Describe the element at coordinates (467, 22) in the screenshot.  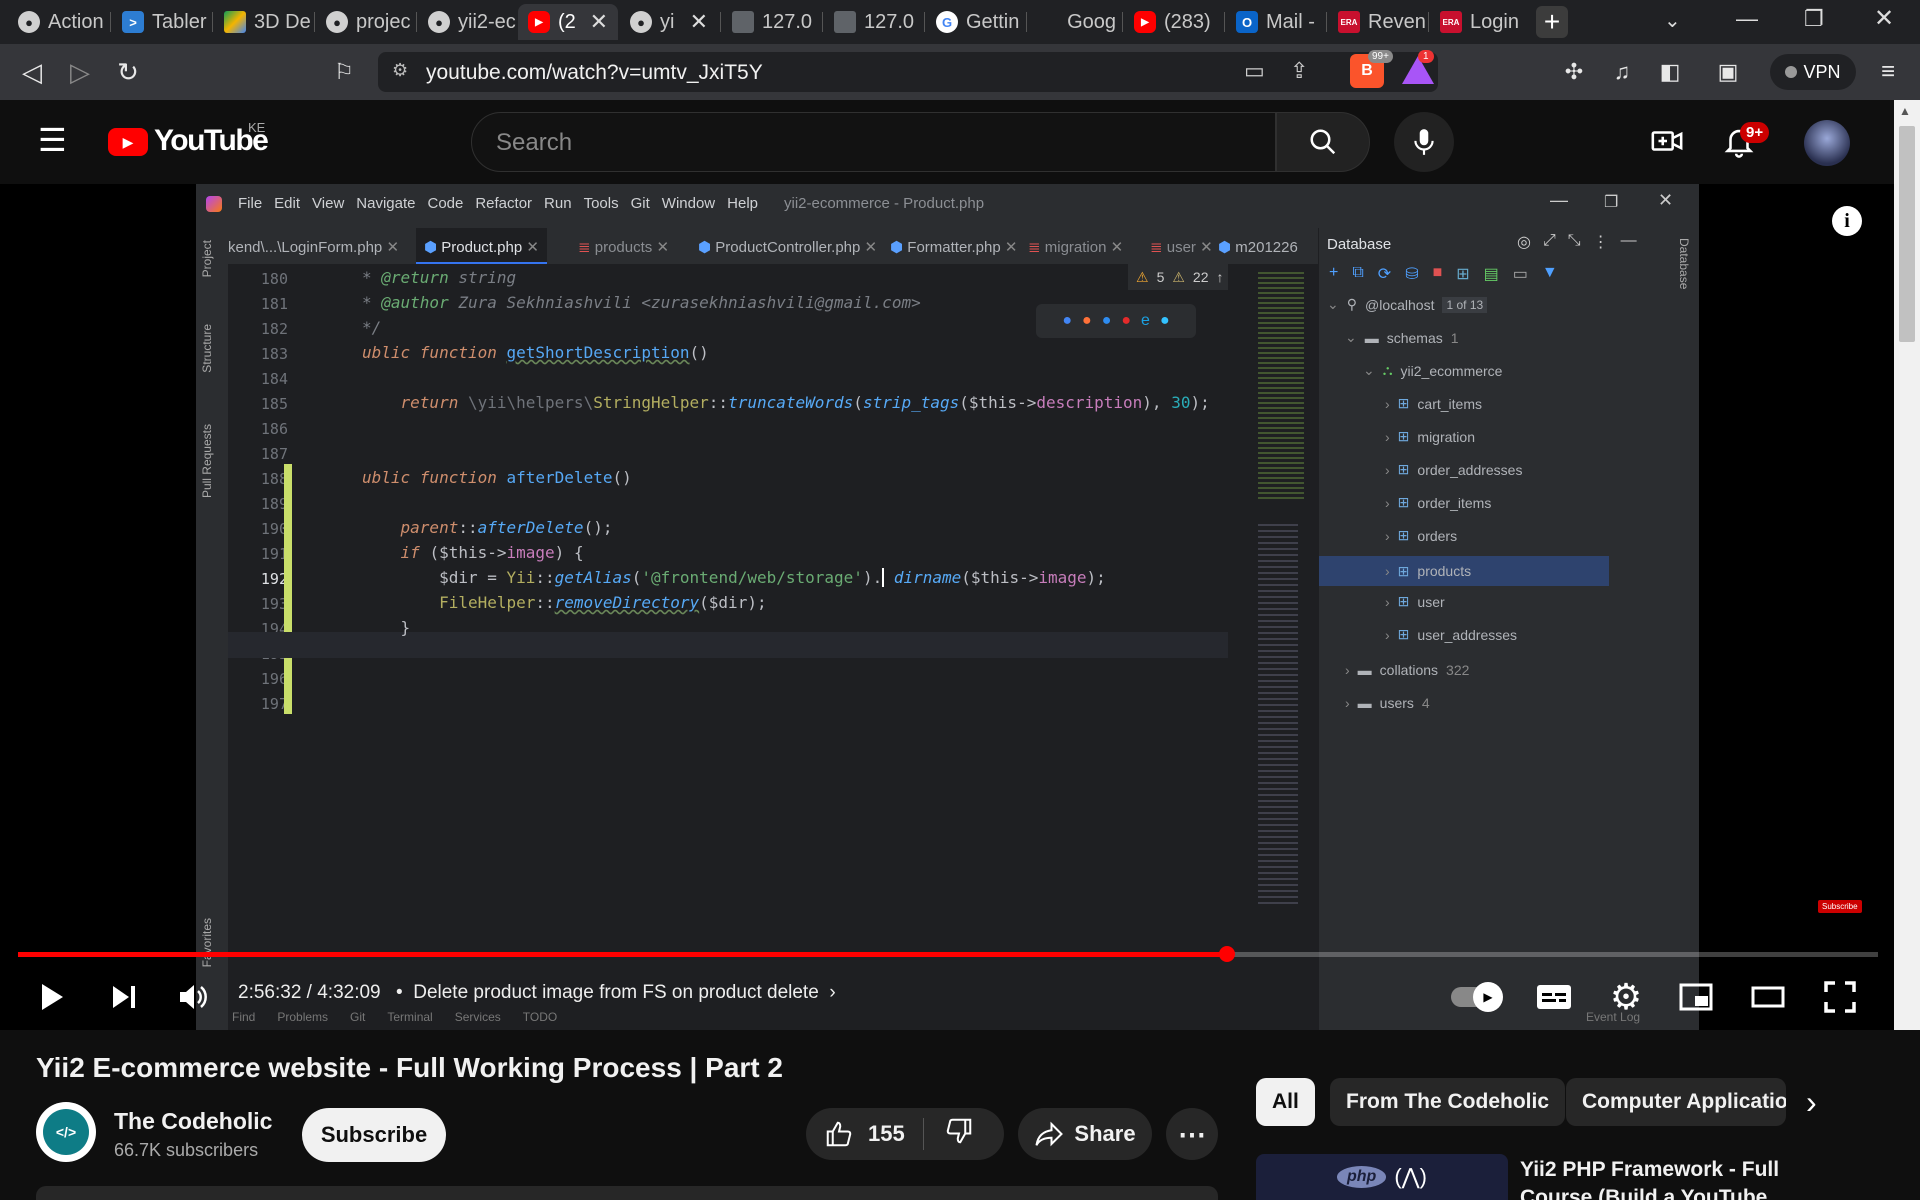
I see `browser-tab: ● yii2-ec` at that location.